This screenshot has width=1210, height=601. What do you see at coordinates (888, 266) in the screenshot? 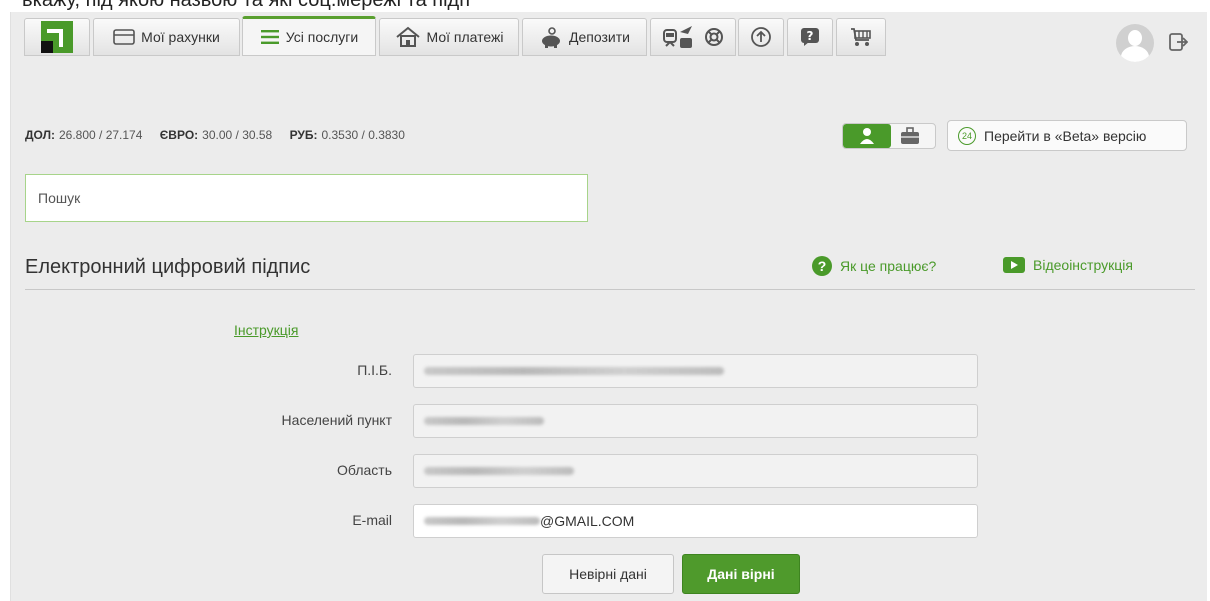
I see `how-it-works-label: Як це працює?` at bounding box center [888, 266].